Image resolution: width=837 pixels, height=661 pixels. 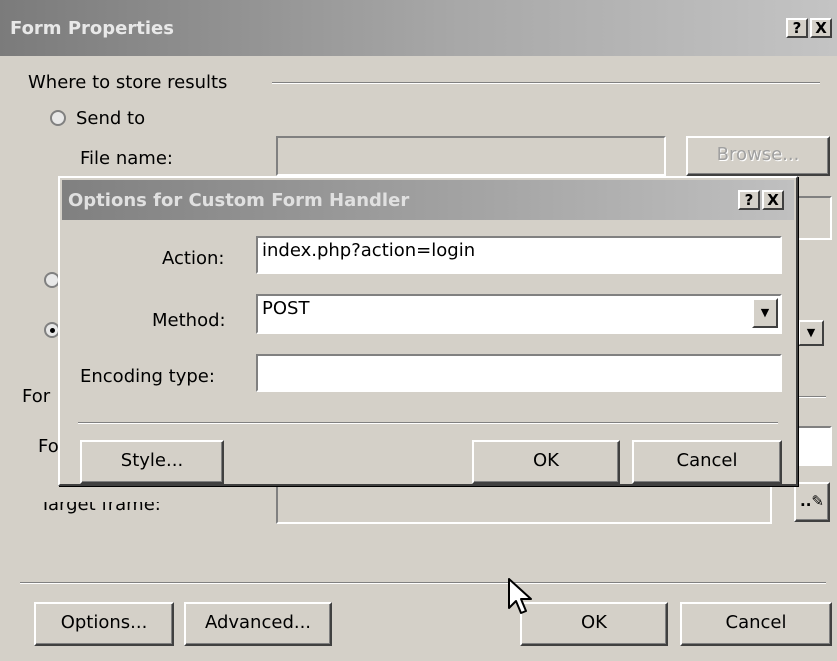 What do you see at coordinates (524, 504) in the screenshot?
I see `target-frame-field` at bounding box center [524, 504].